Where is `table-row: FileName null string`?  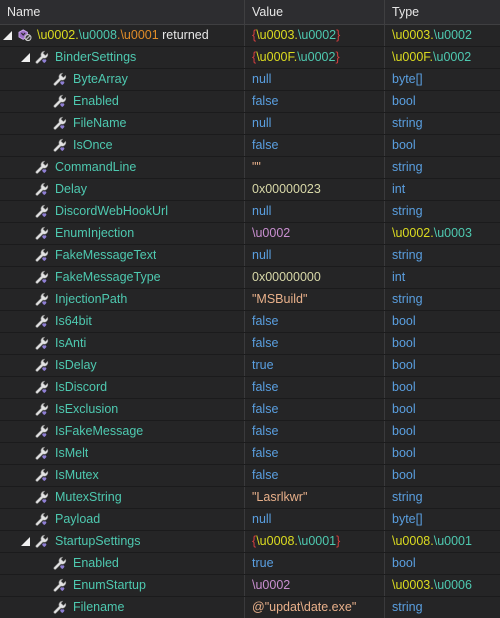 table-row: FileName null string is located at coordinates (250, 124).